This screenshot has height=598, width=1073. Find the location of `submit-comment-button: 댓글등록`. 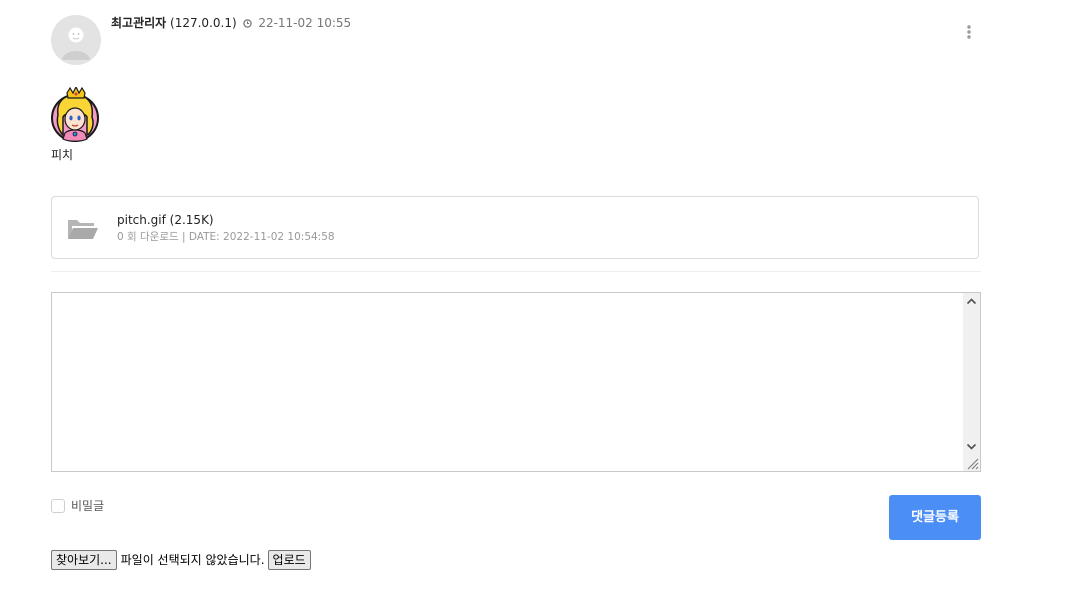

submit-comment-button: 댓글등록 is located at coordinates (935, 517).